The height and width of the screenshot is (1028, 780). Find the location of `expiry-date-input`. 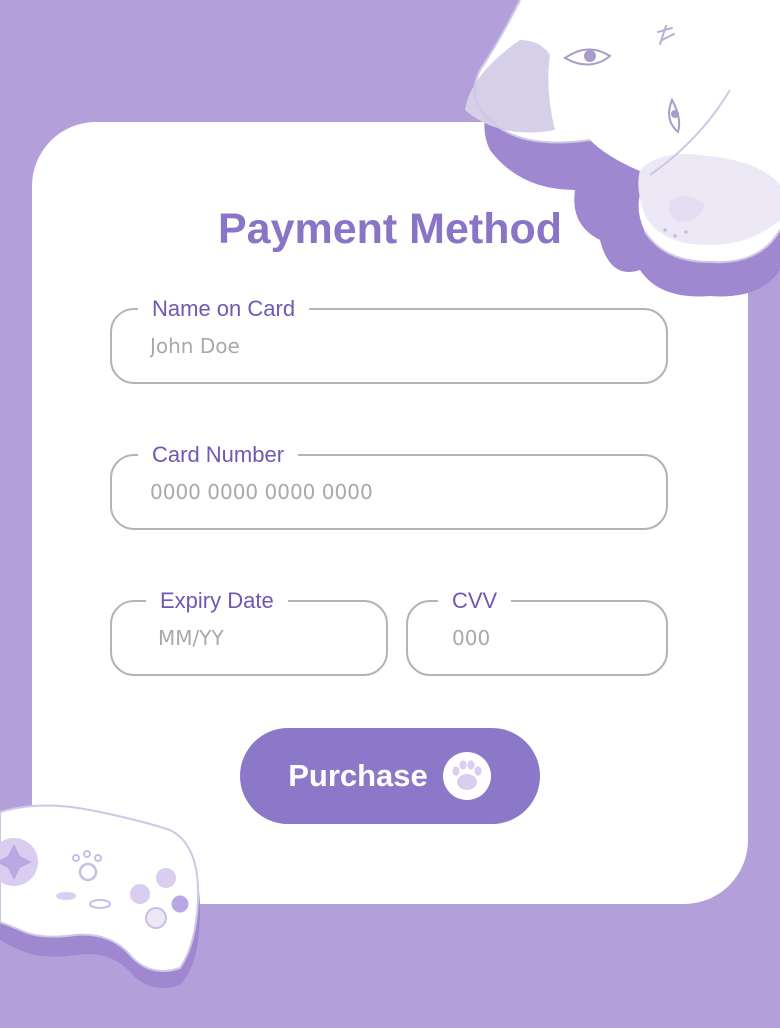

expiry-date-input is located at coordinates (258, 638).